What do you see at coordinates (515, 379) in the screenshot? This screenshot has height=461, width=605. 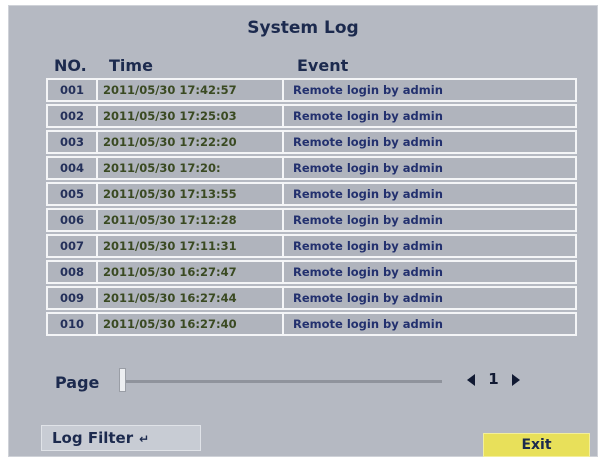 I see `next-page-icon` at bounding box center [515, 379].